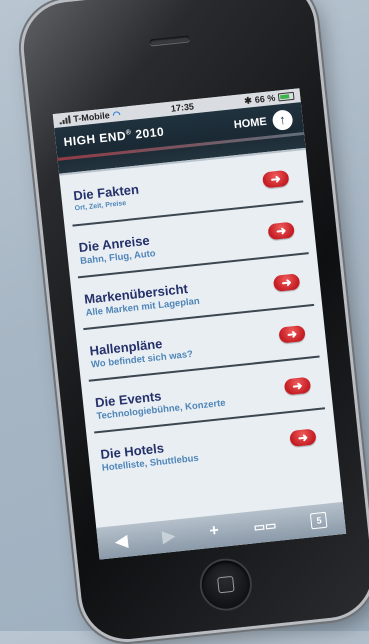 Image resolution: width=369 pixels, height=644 pixels. What do you see at coordinates (319, 520) in the screenshot?
I see `pages-icon: 5` at bounding box center [319, 520].